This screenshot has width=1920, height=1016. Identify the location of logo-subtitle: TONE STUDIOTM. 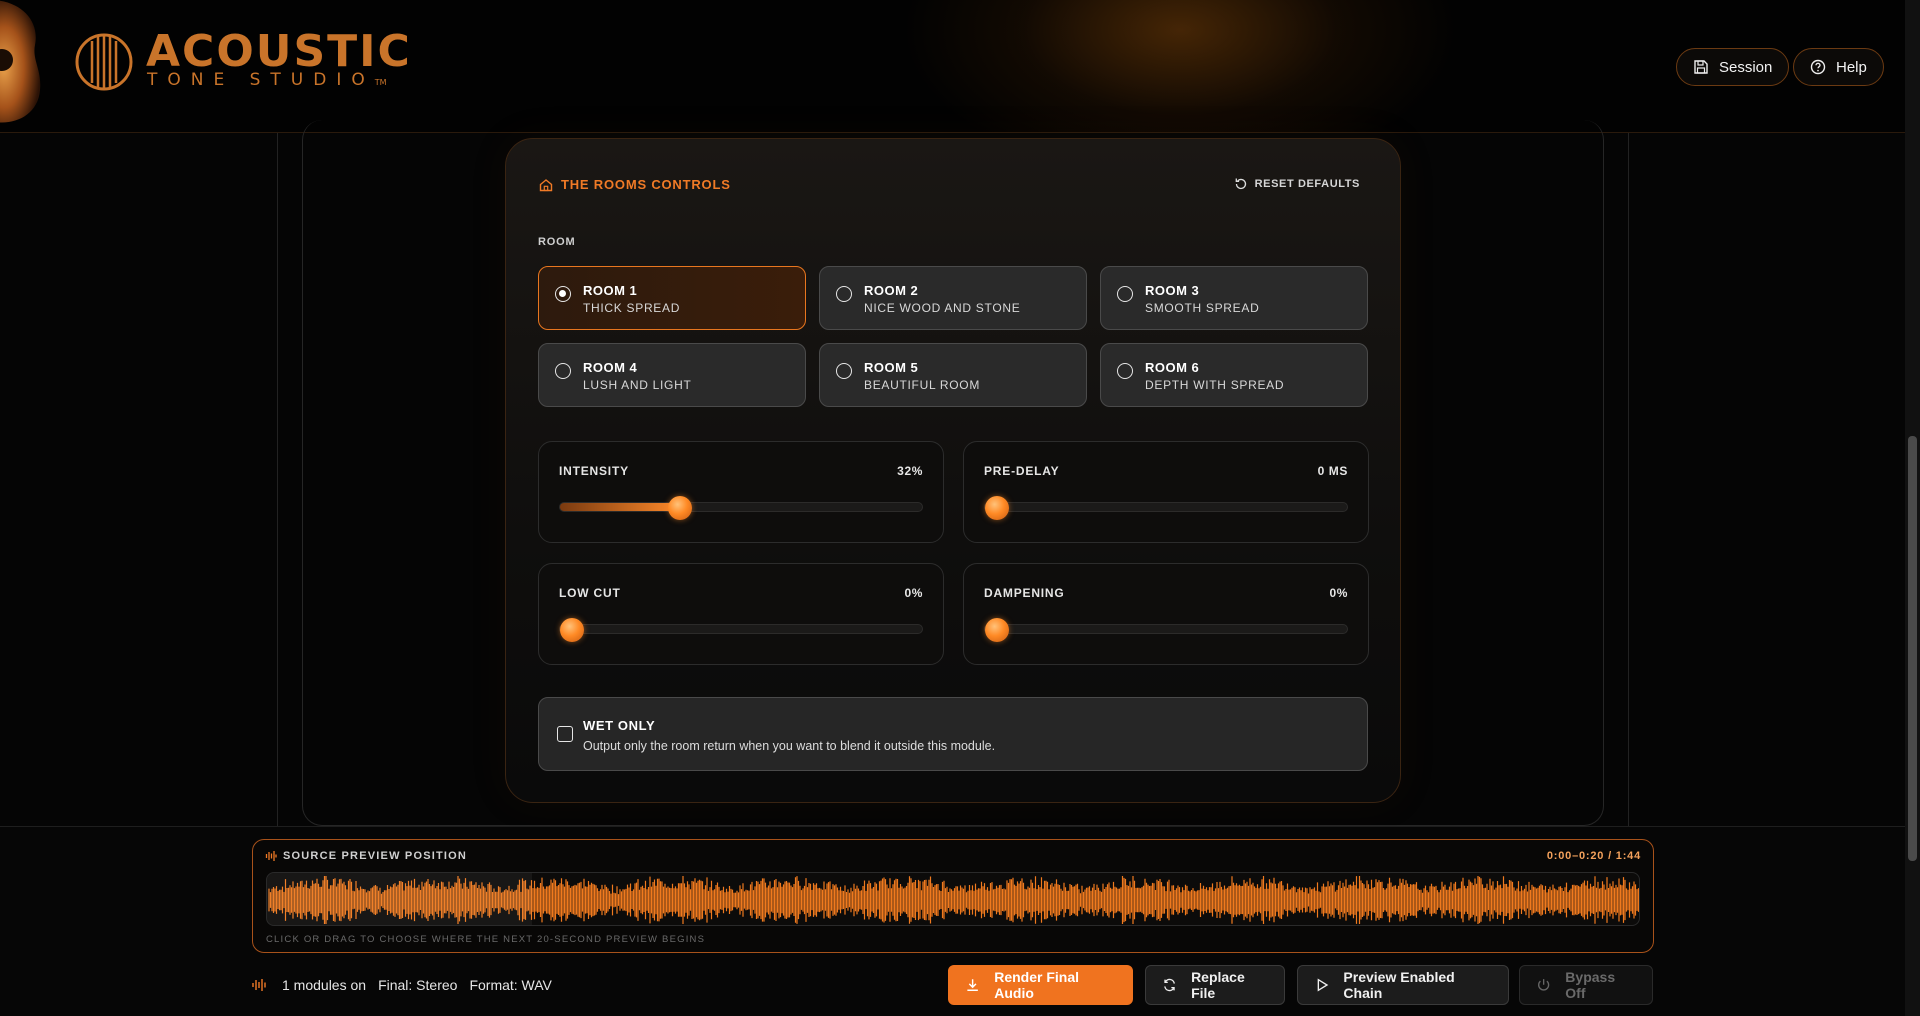
(267, 80).